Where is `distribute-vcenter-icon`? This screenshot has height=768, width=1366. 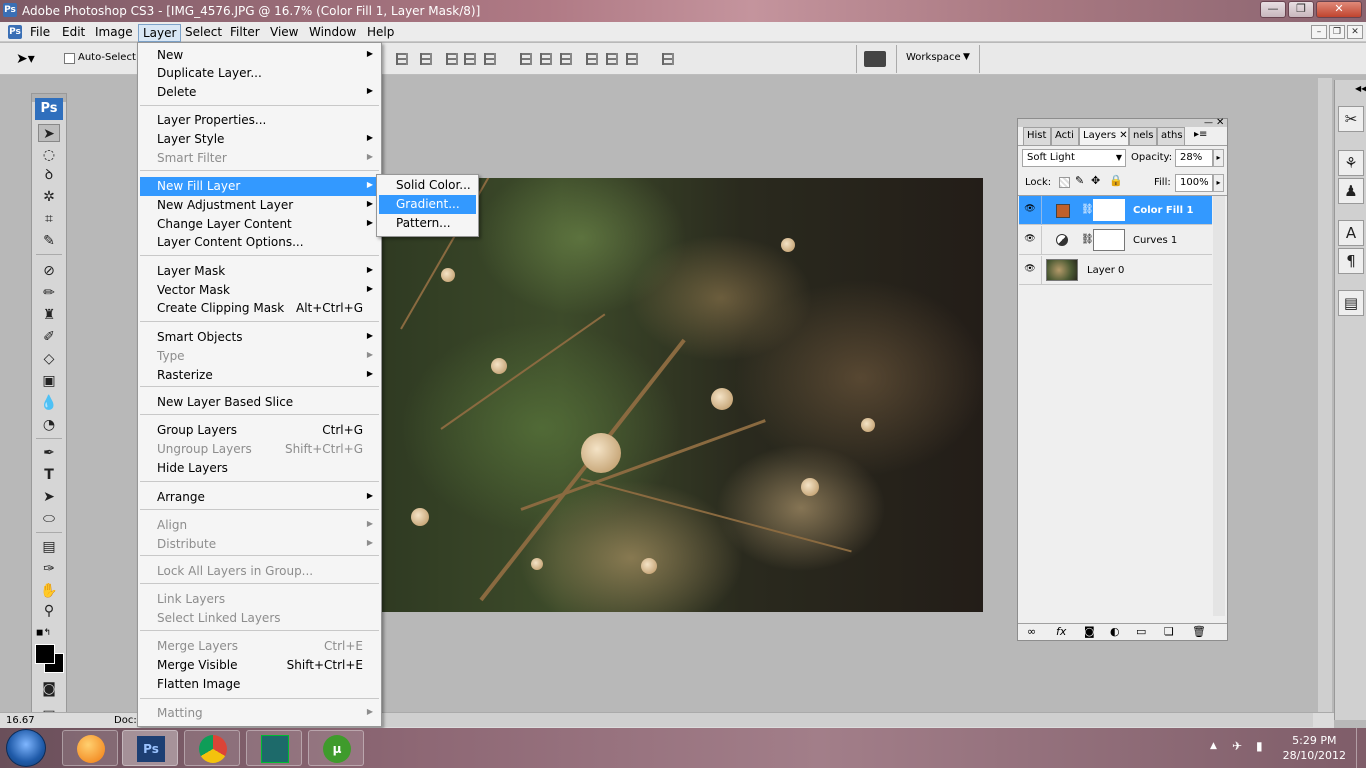 distribute-vcenter-icon is located at coordinates (546, 59).